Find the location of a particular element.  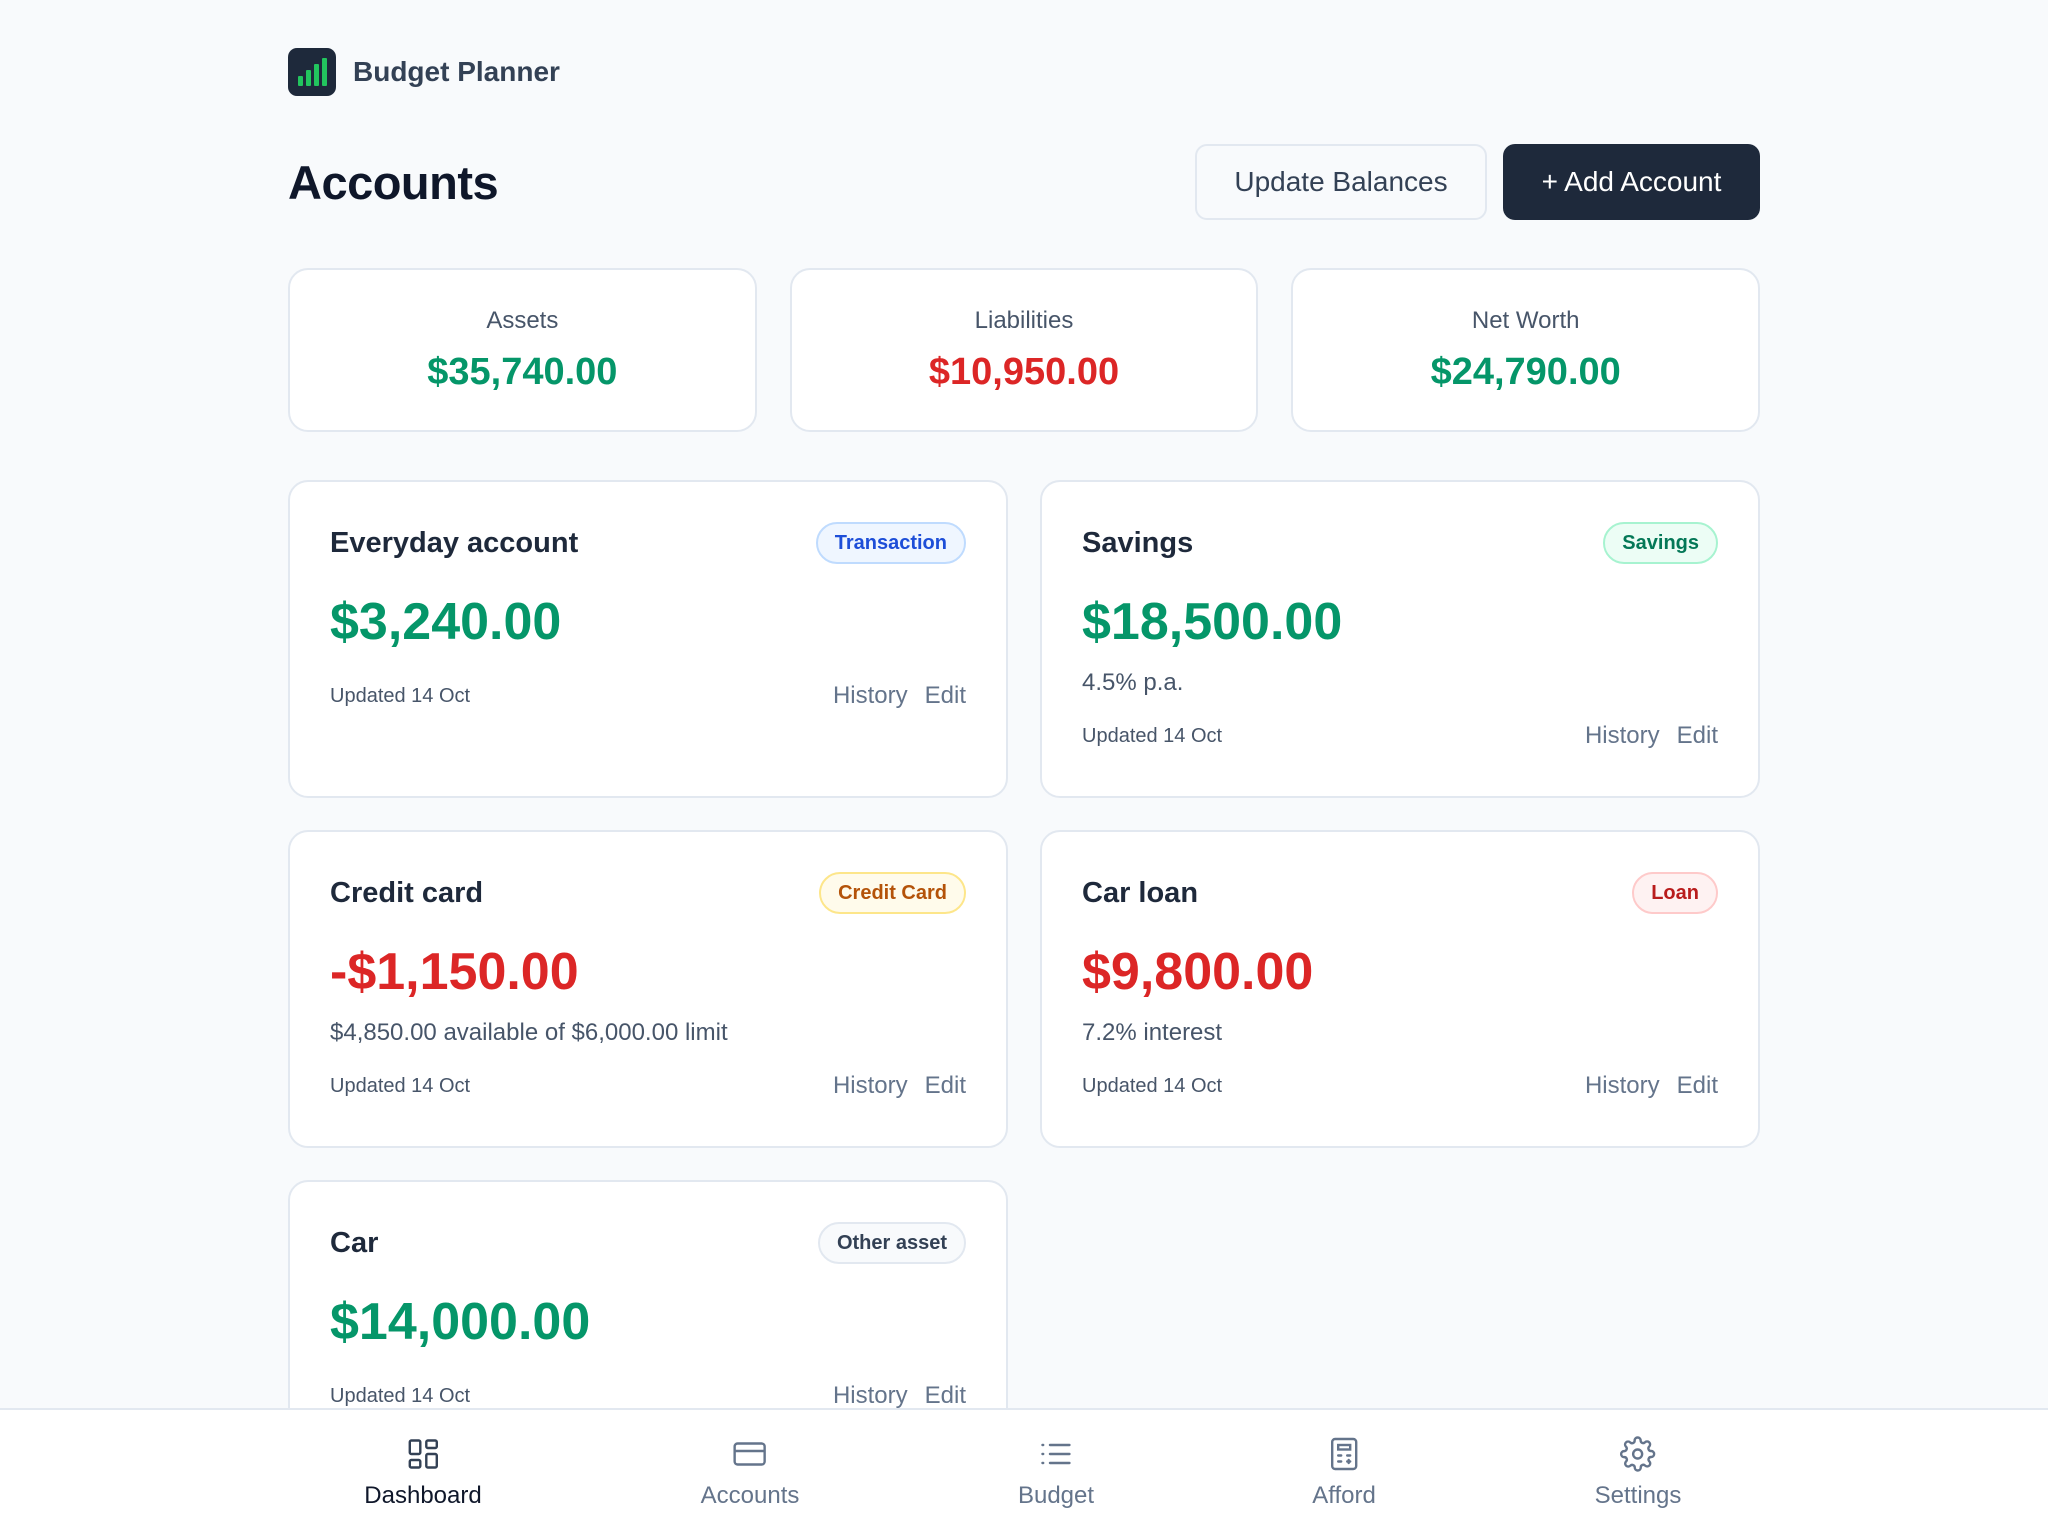

account-detail: 4.5% p.a. is located at coordinates (1133, 682).